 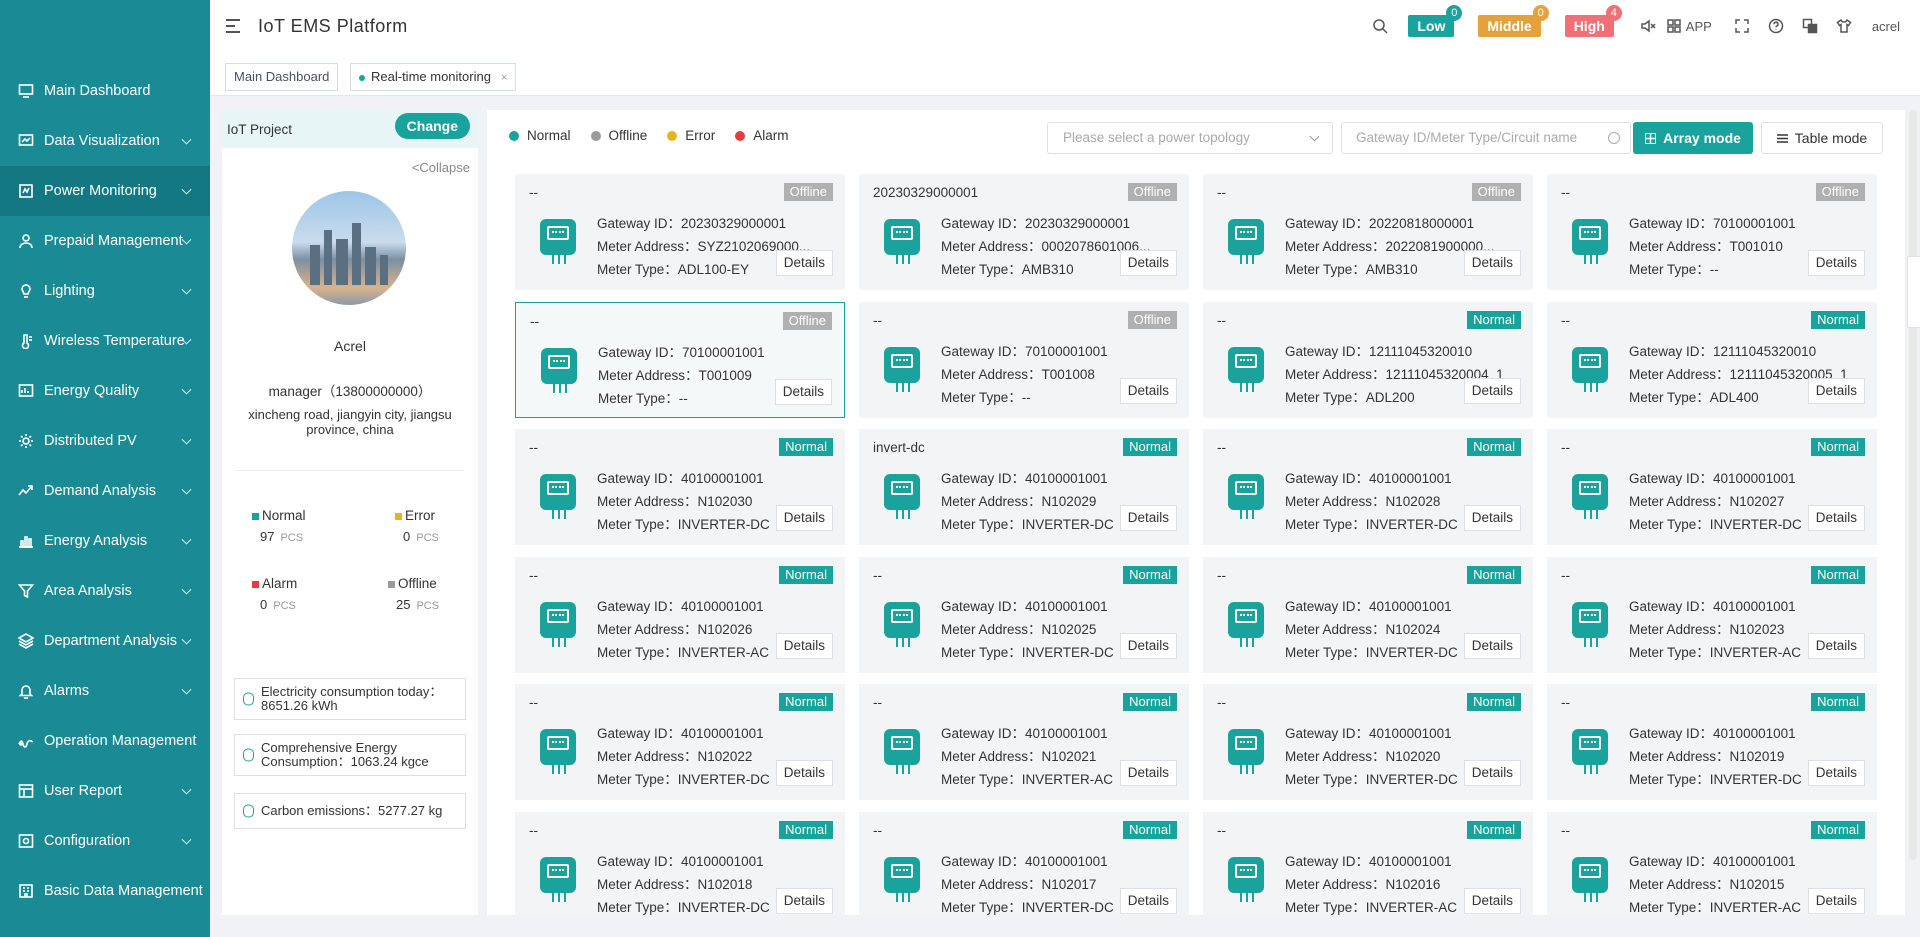 What do you see at coordinates (1380, 26) in the screenshot?
I see `search-icon` at bounding box center [1380, 26].